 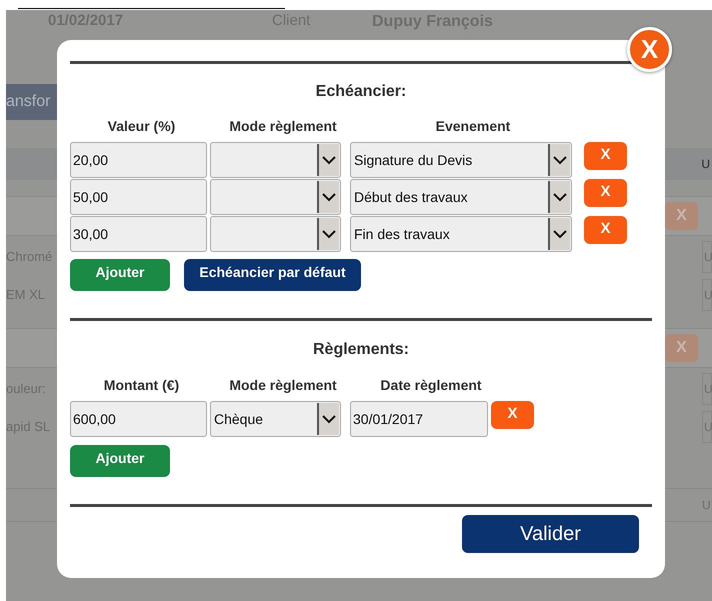 What do you see at coordinates (419, 419) in the screenshot?
I see `input-field: 30/01/2017` at bounding box center [419, 419].